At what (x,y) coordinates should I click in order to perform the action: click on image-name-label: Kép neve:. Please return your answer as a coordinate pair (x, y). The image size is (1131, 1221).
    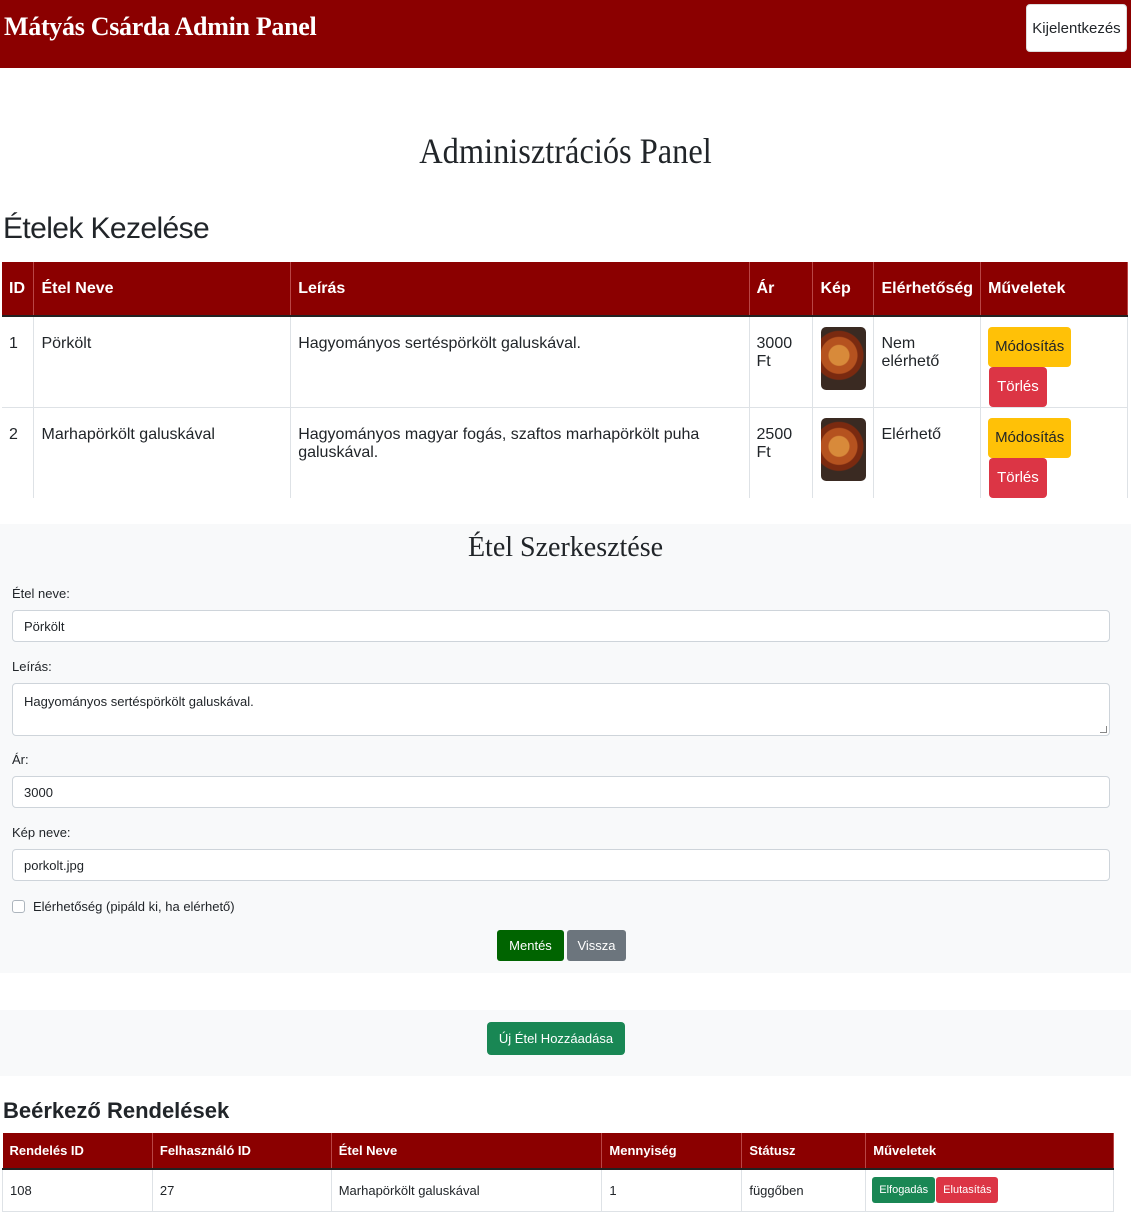
    Looking at the image, I should click on (41, 832).